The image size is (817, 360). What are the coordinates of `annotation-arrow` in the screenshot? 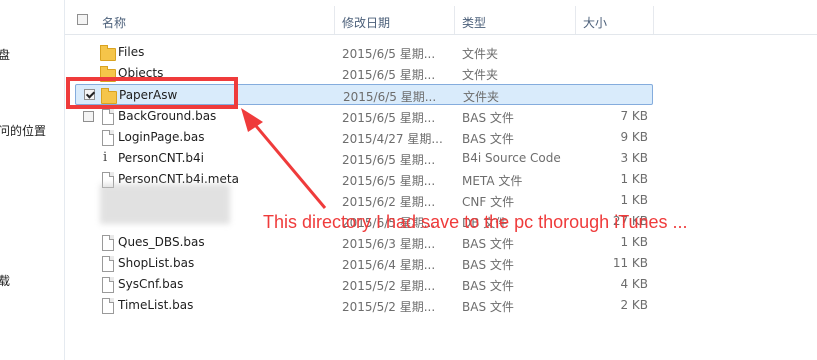 It's located at (284, 158).